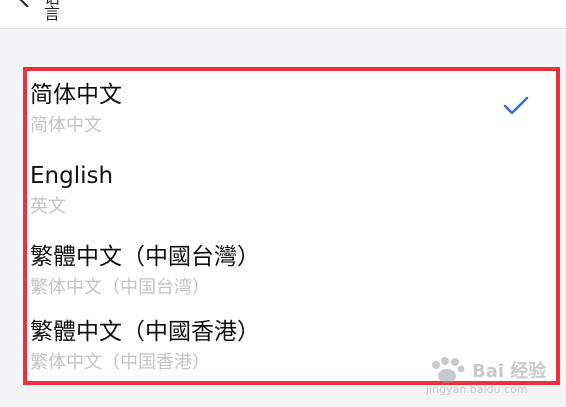 This screenshot has width=566, height=407. I want to click on paw-logo-icon, so click(448, 370).